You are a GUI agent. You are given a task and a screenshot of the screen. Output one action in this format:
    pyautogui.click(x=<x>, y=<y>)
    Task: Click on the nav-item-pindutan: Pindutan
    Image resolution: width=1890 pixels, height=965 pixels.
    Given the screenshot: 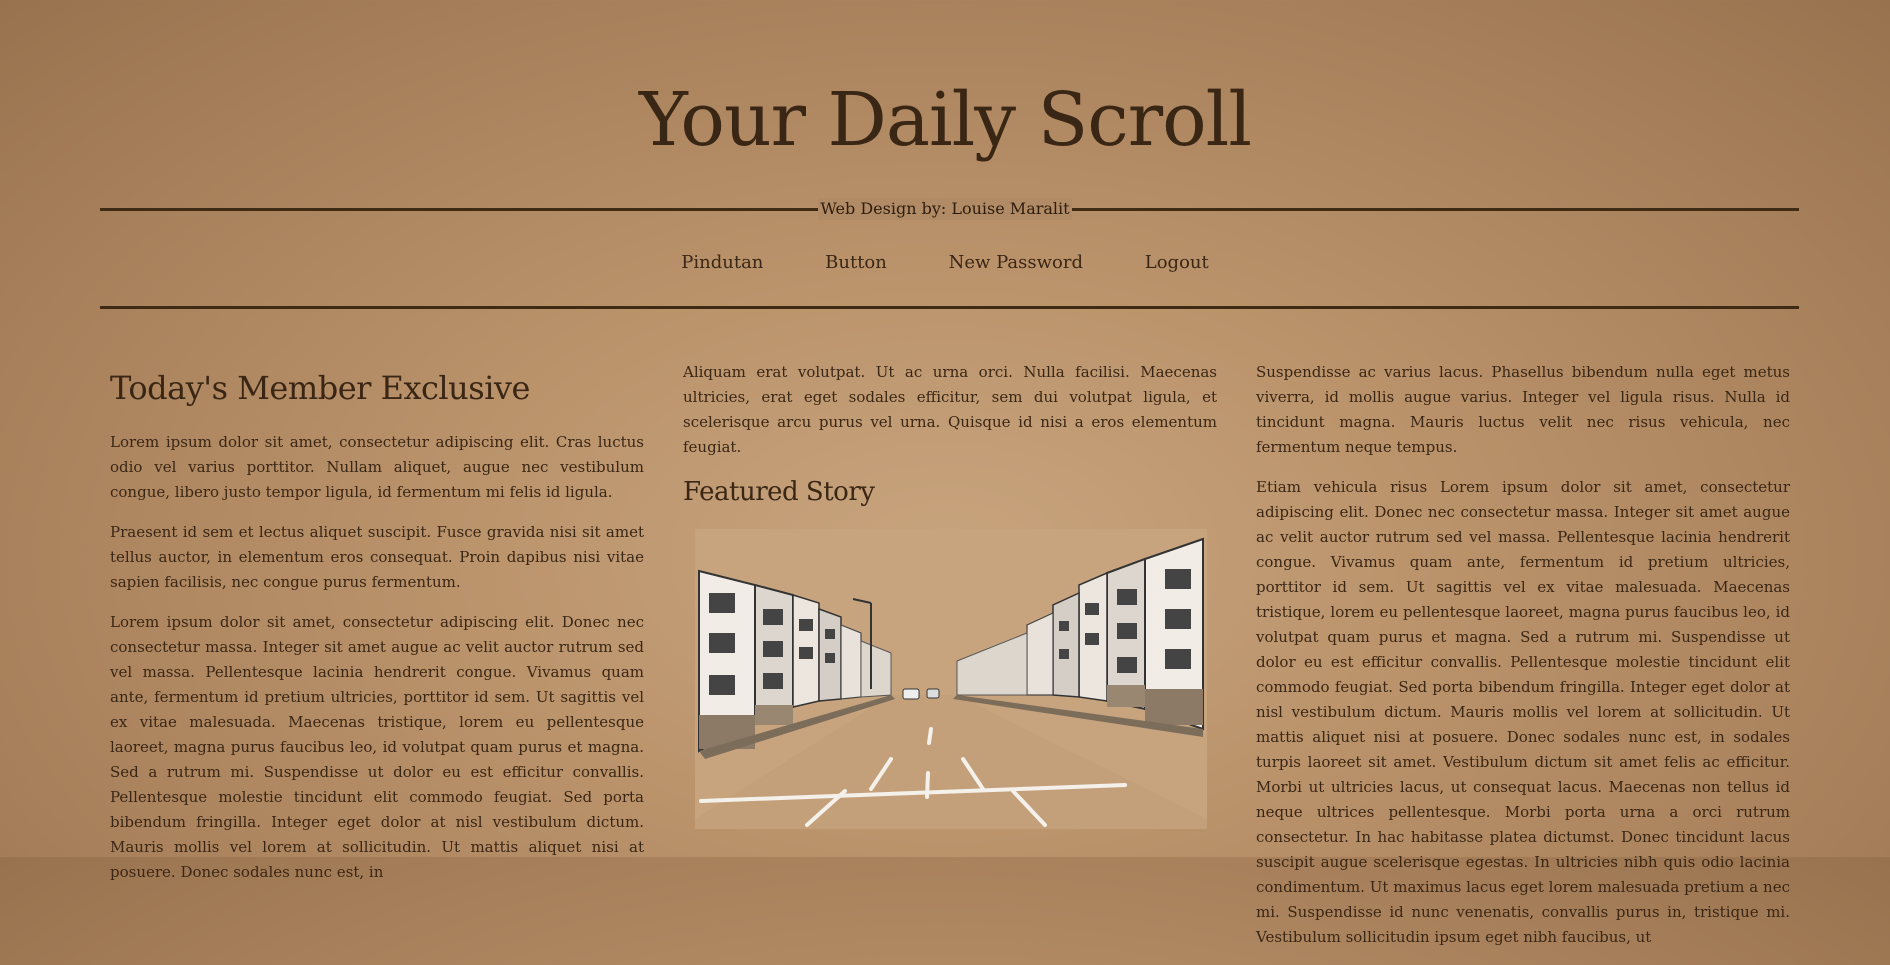 What is the action you would take?
    pyautogui.click(x=722, y=263)
    